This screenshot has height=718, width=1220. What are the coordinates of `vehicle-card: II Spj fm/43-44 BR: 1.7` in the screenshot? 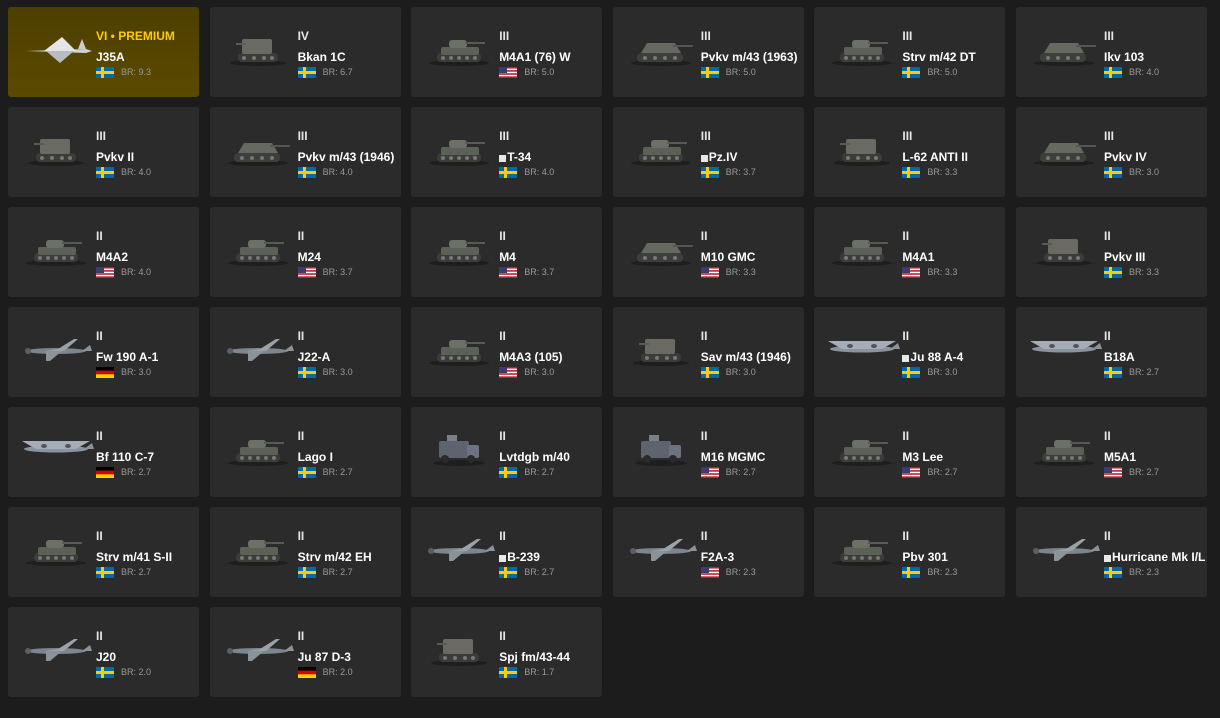 It's located at (507, 652).